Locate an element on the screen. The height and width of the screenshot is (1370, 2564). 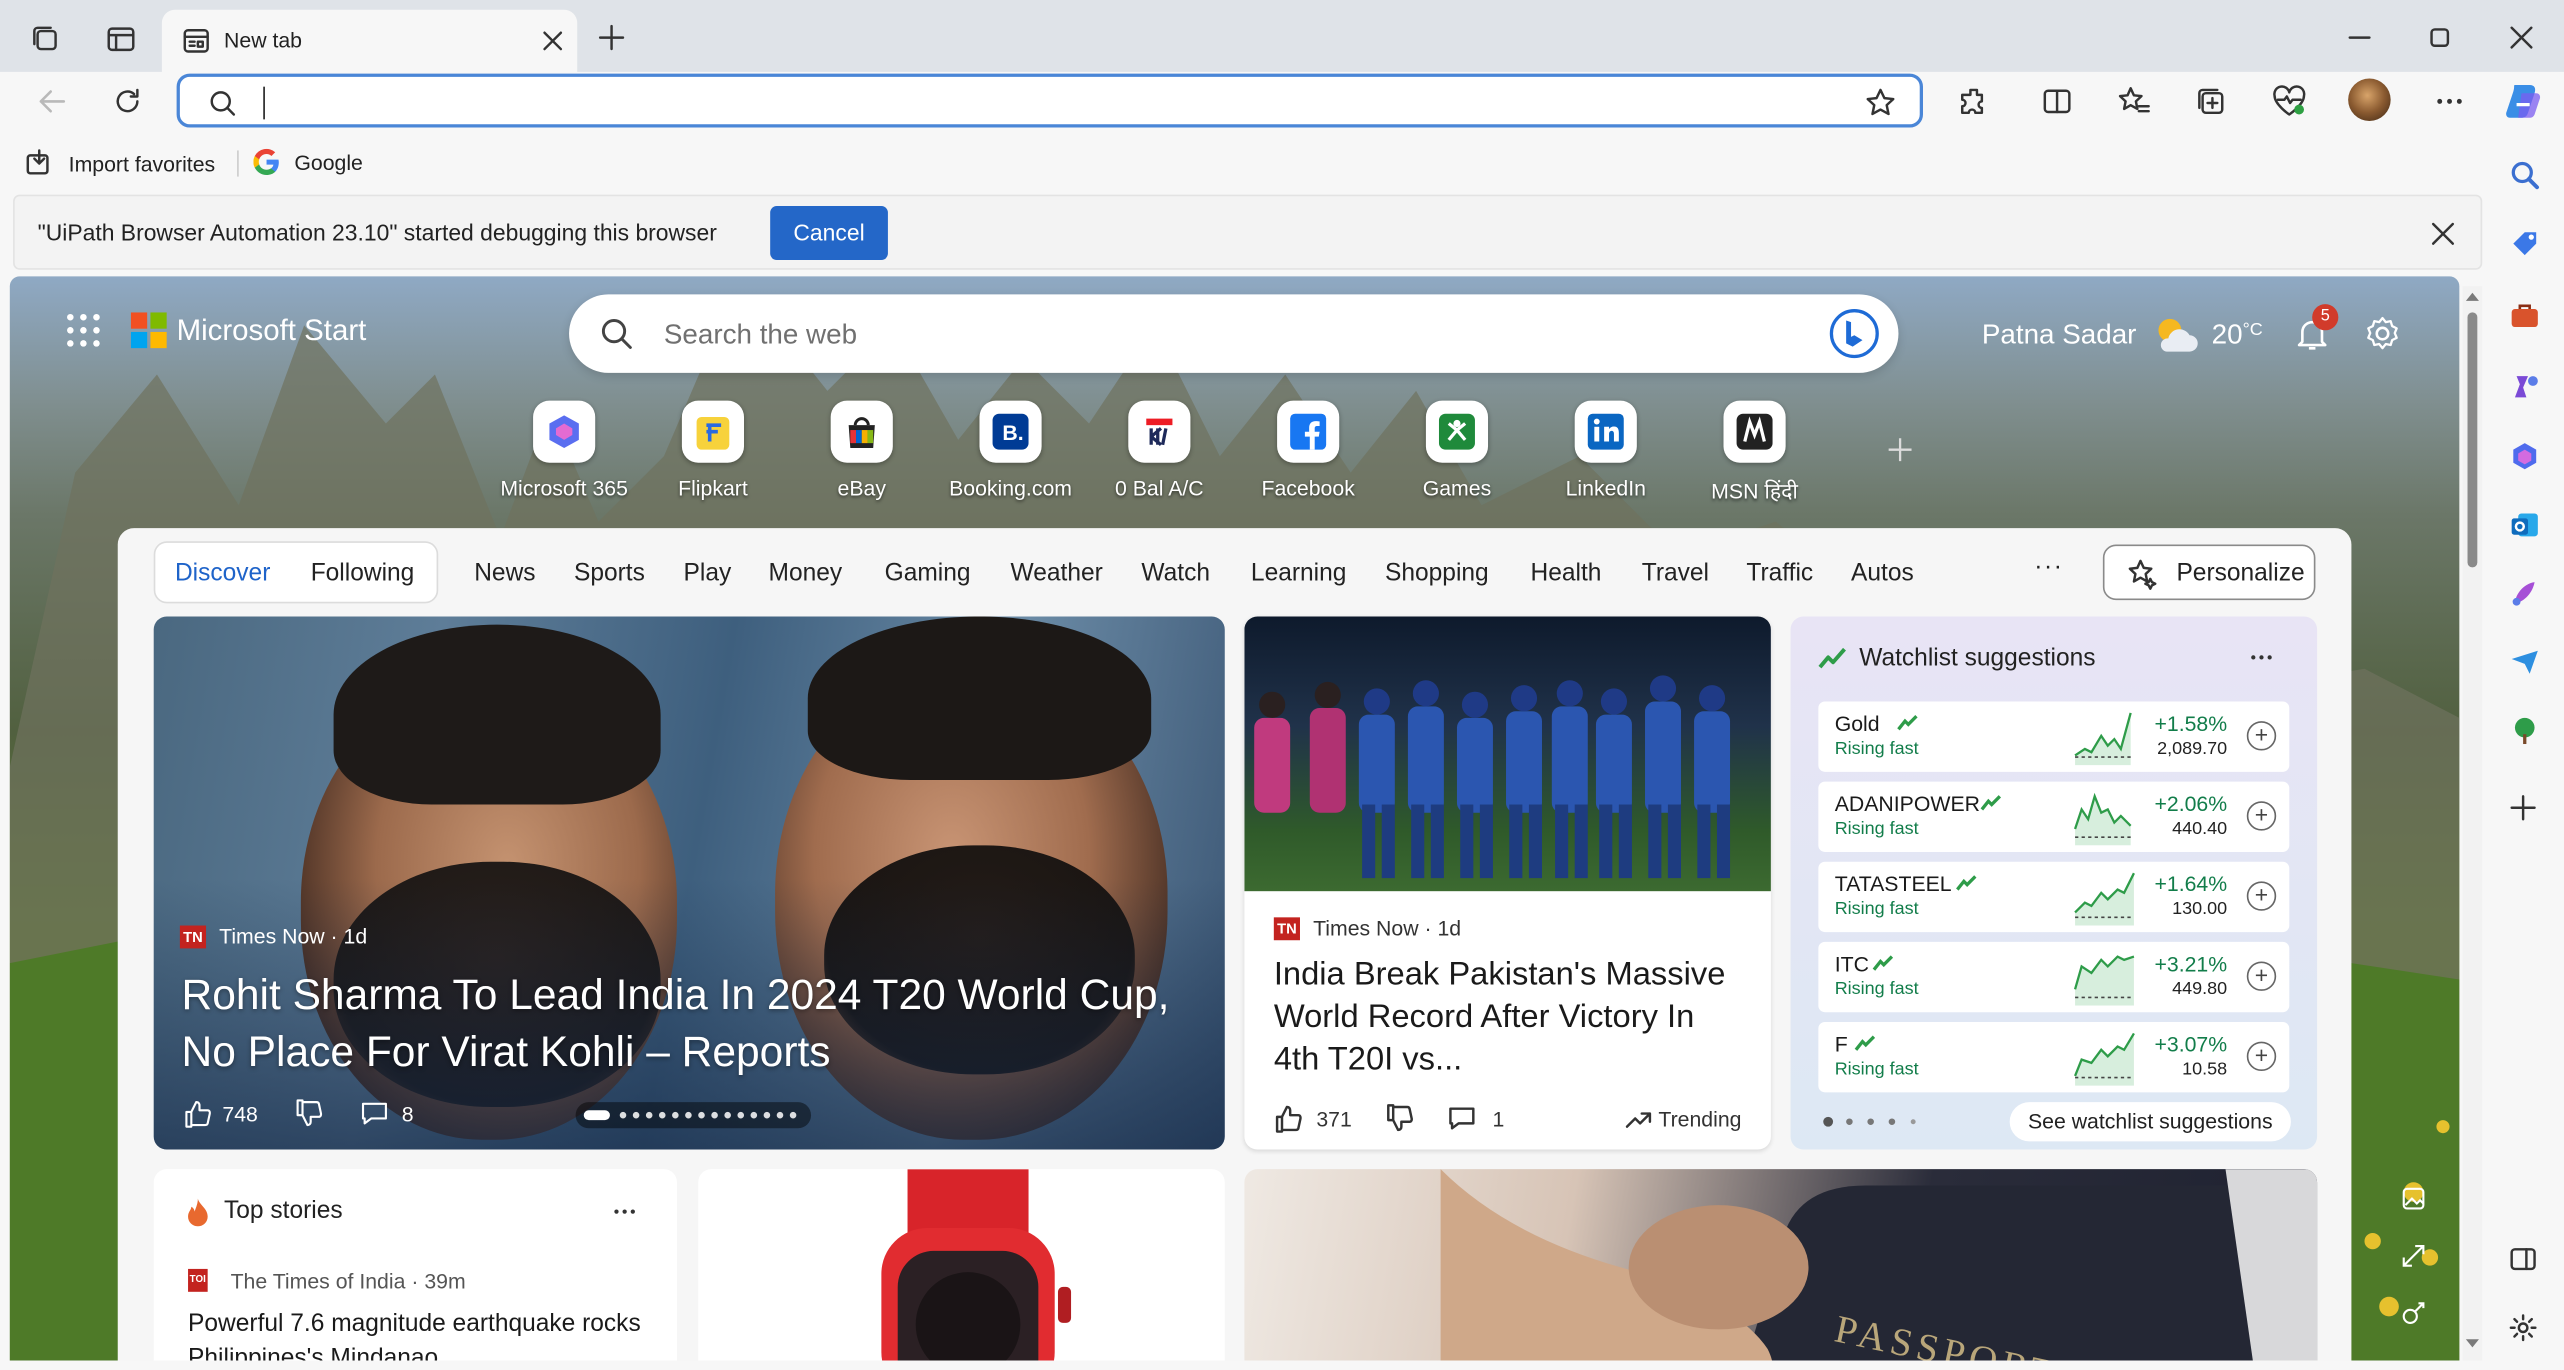
app-launcher-icon is located at coordinates (83, 330).